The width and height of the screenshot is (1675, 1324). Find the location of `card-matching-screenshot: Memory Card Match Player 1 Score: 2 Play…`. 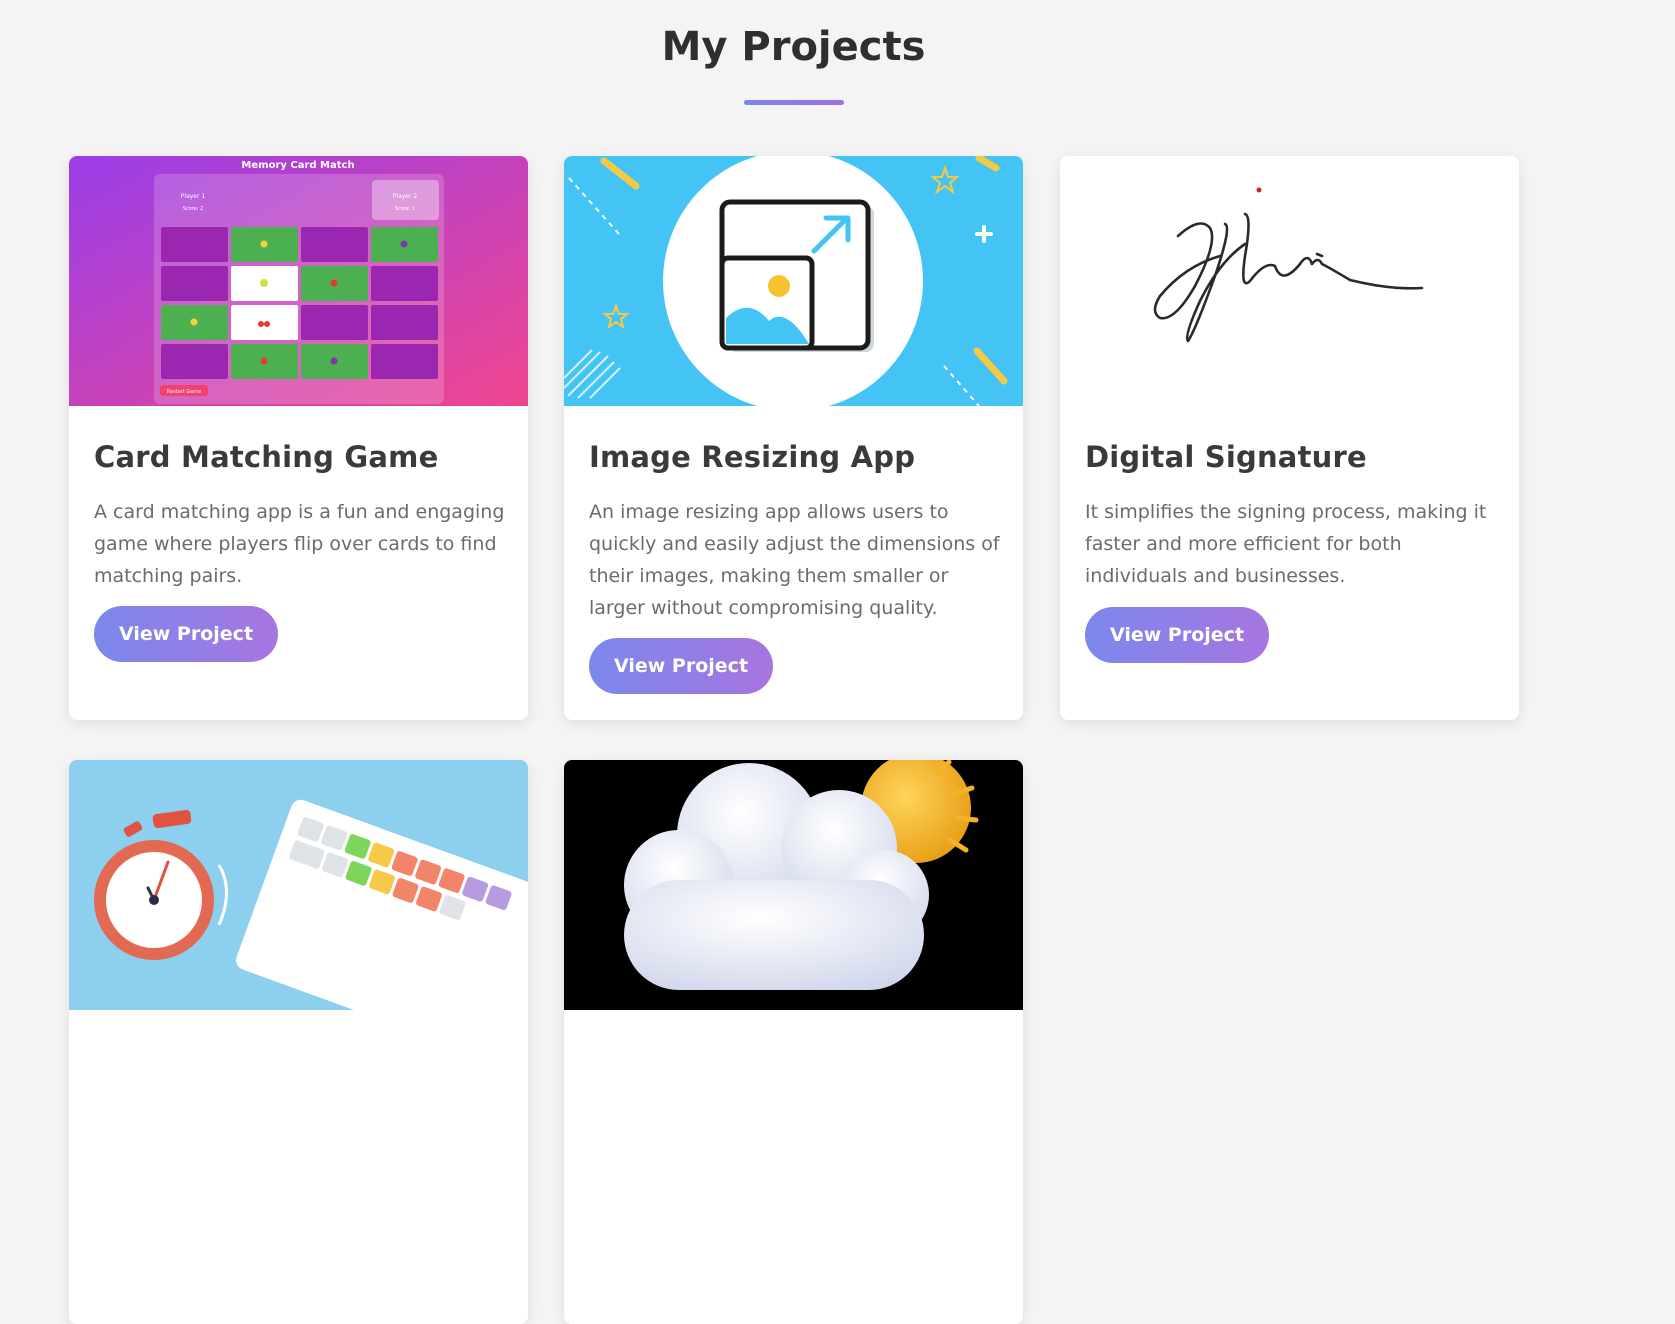

card-matching-screenshot: Memory Card Match Player 1 Score: 2 Play… is located at coordinates (298, 281).